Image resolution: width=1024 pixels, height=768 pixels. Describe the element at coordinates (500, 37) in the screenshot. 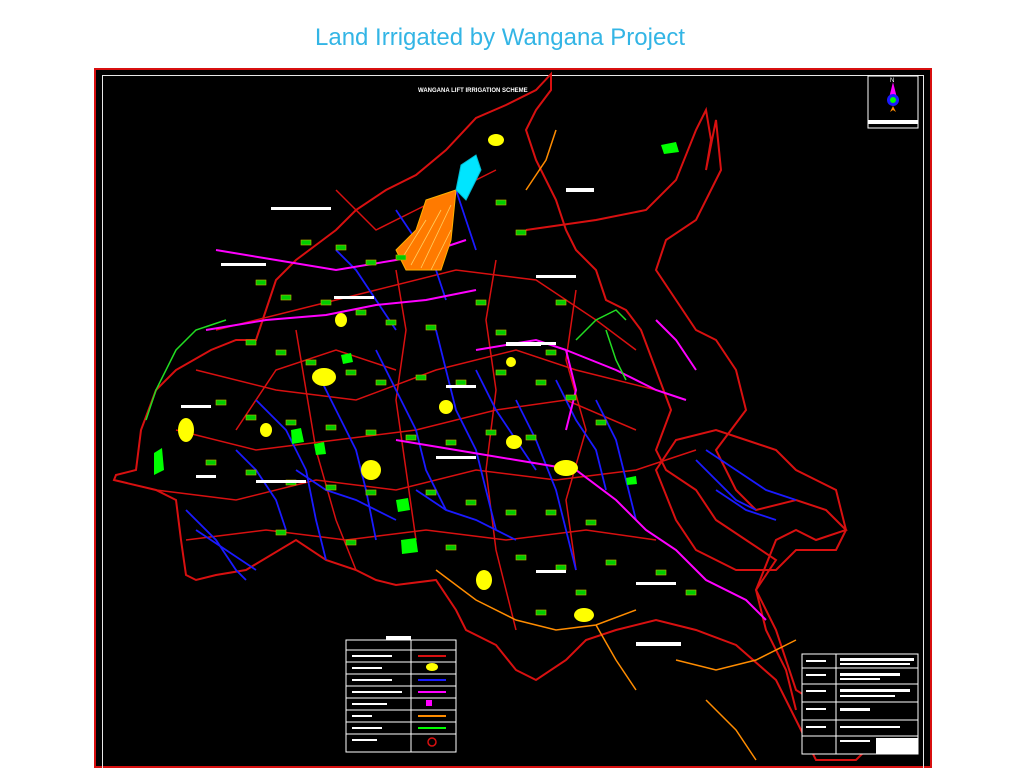

I see `page-title: Land Irrigated by Wangana Project` at that location.